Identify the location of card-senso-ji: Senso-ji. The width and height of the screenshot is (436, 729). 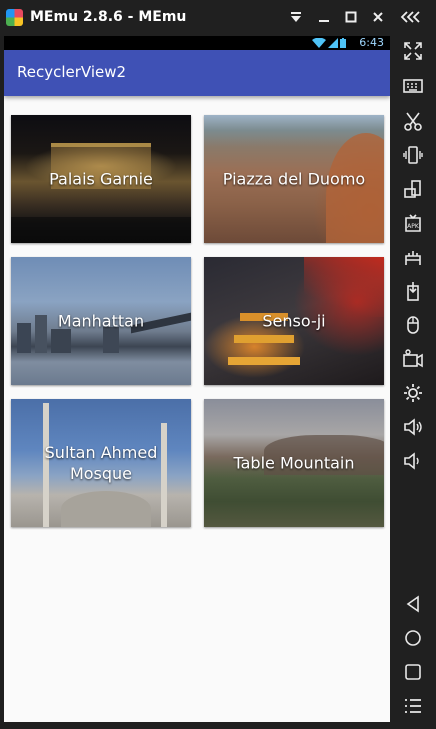
(294, 321).